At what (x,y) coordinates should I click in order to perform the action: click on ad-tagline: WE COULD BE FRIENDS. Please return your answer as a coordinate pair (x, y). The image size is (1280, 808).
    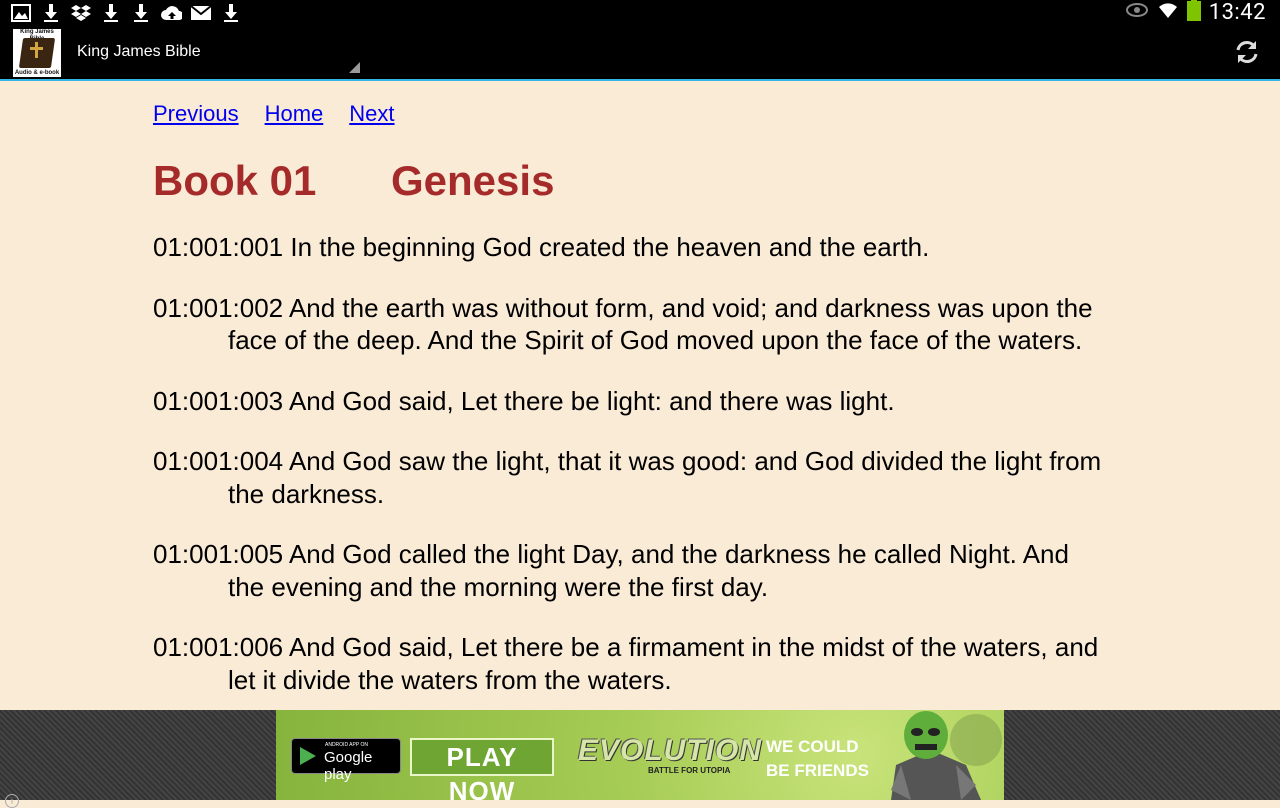
    Looking at the image, I should click on (817, 759).